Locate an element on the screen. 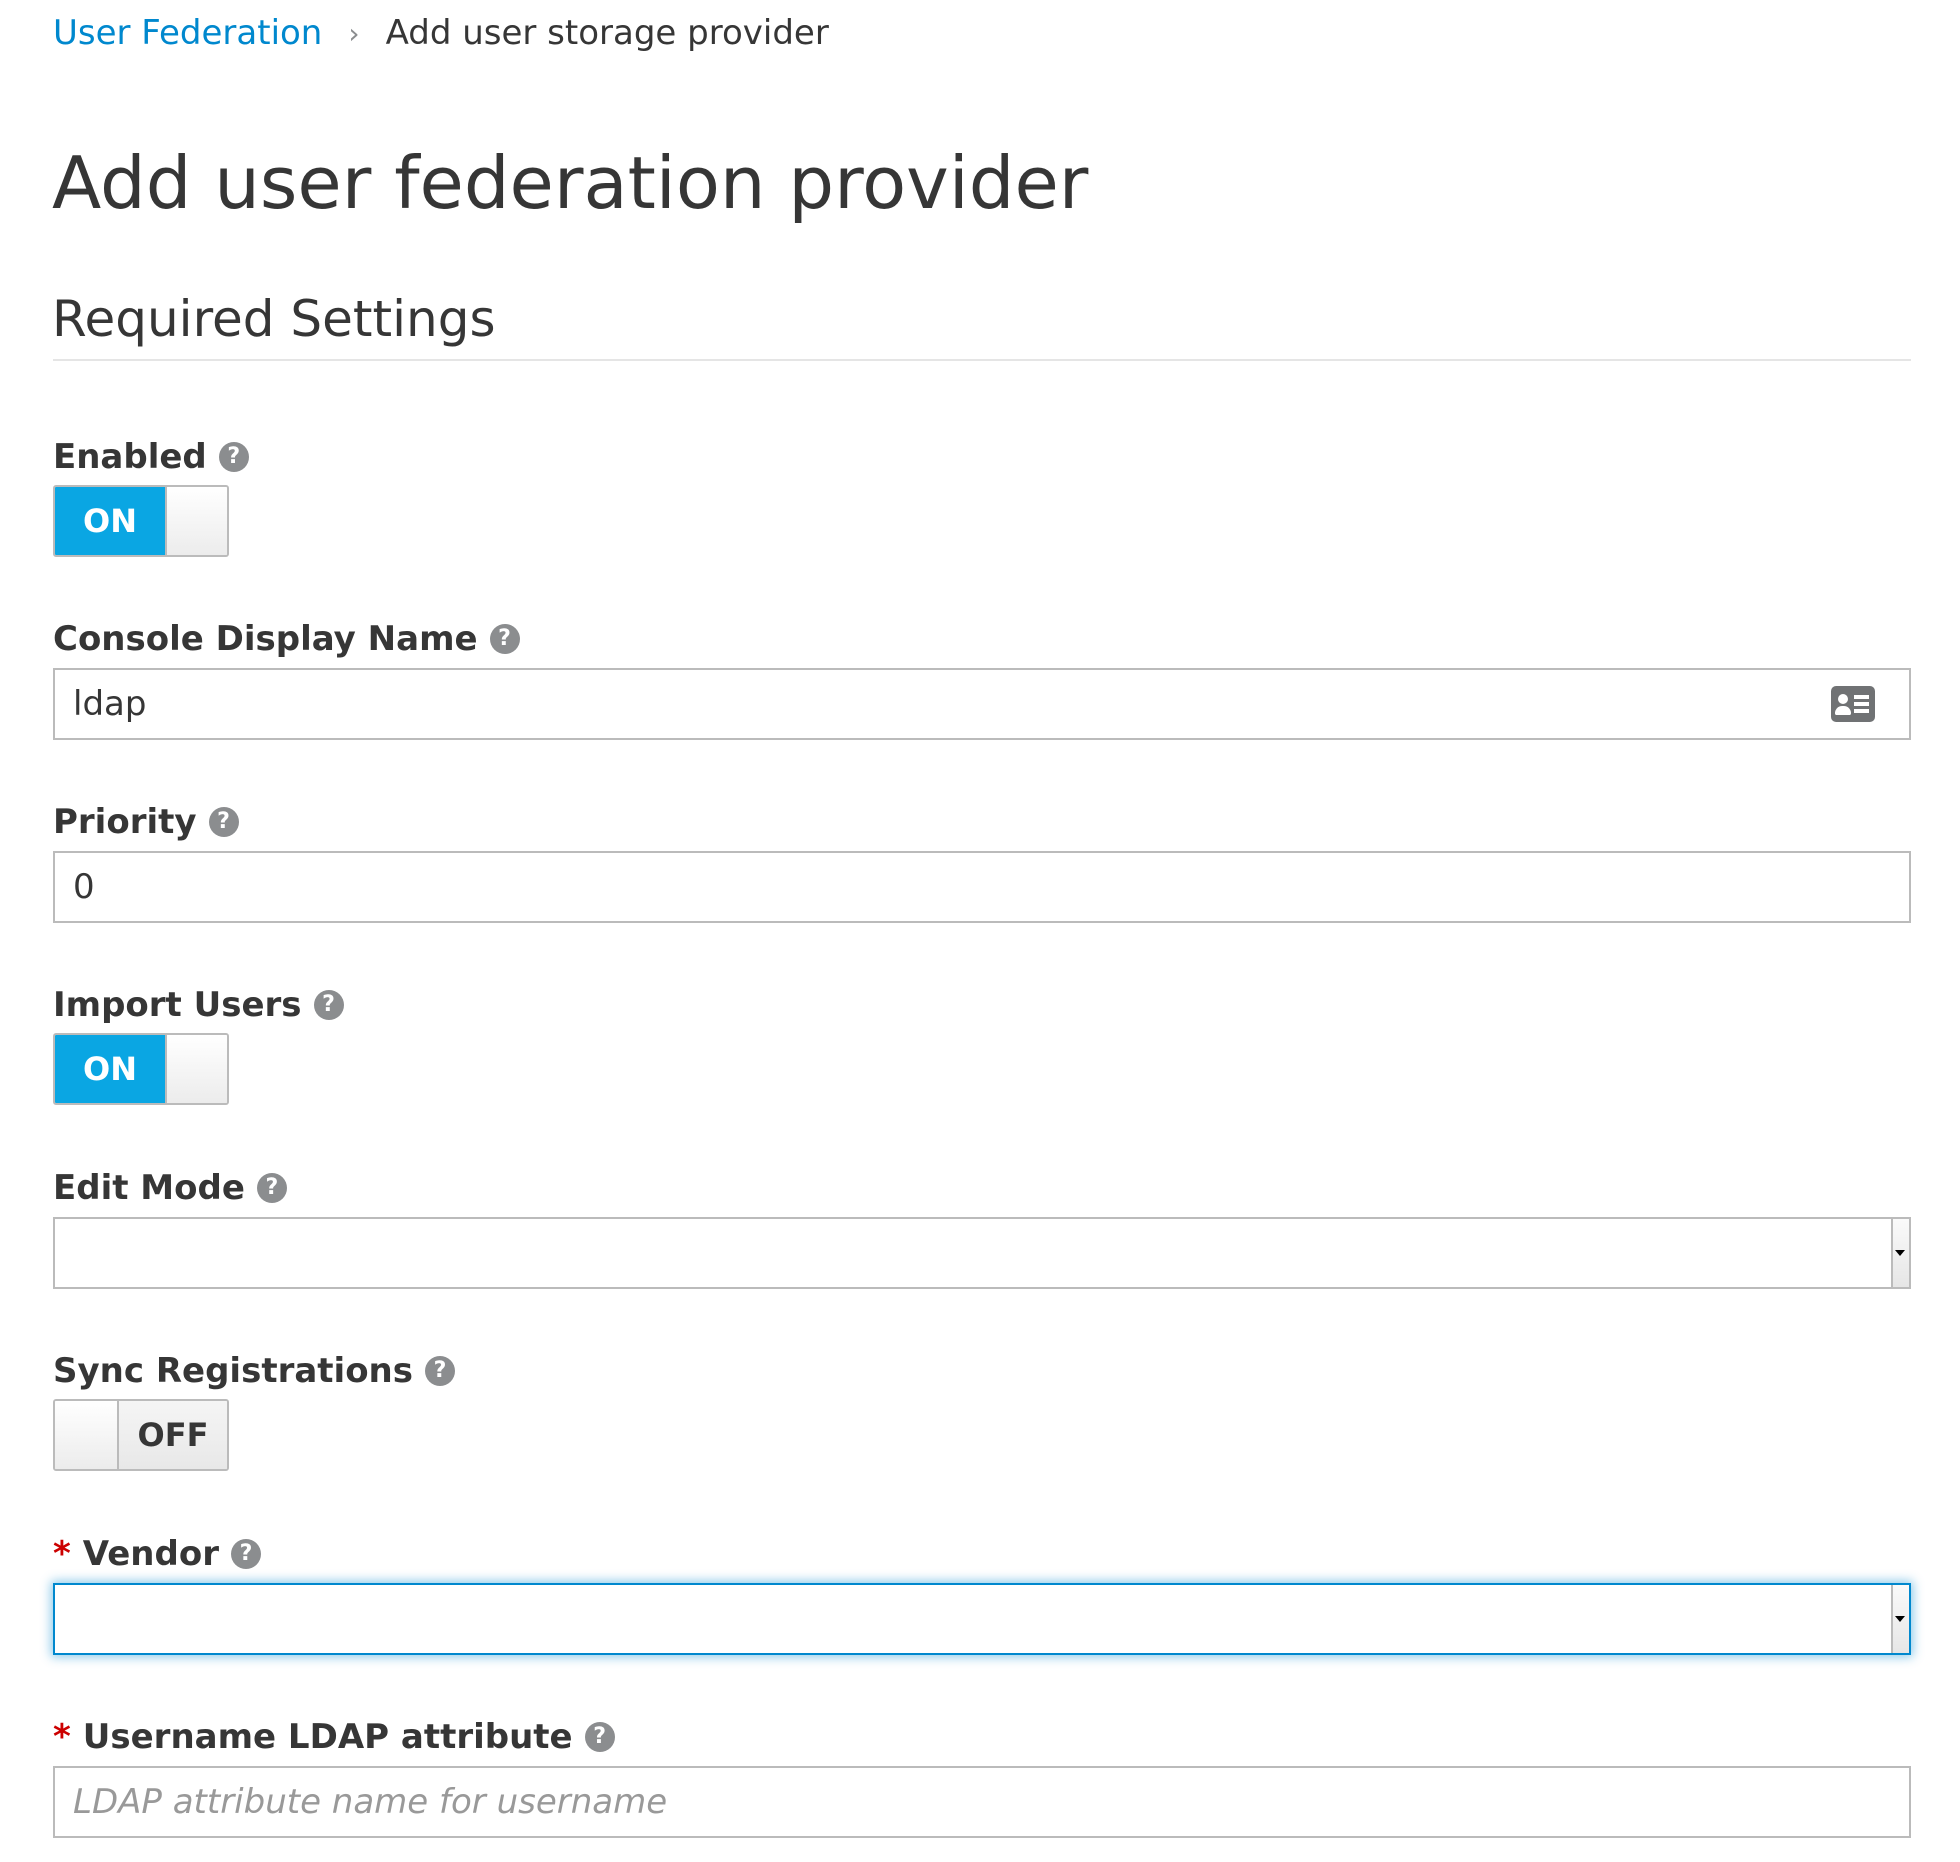 The image size is (1960, 1862). priority-label-text: Priority is located at coordinates (125, 822).